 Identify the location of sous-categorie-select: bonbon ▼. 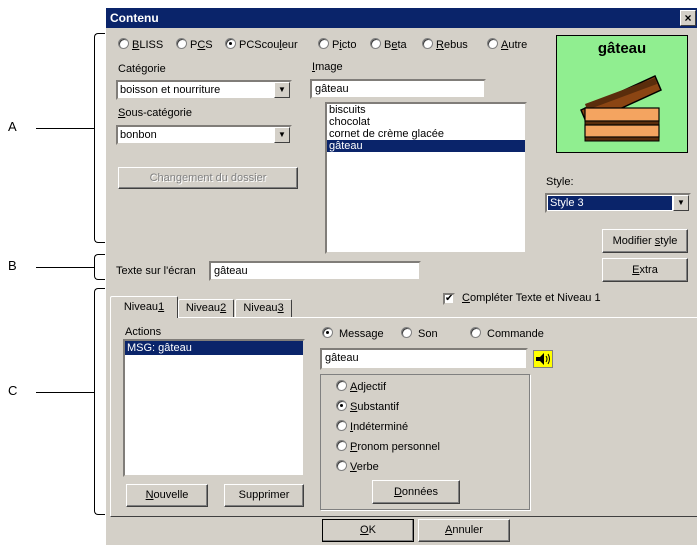
(204, 135).